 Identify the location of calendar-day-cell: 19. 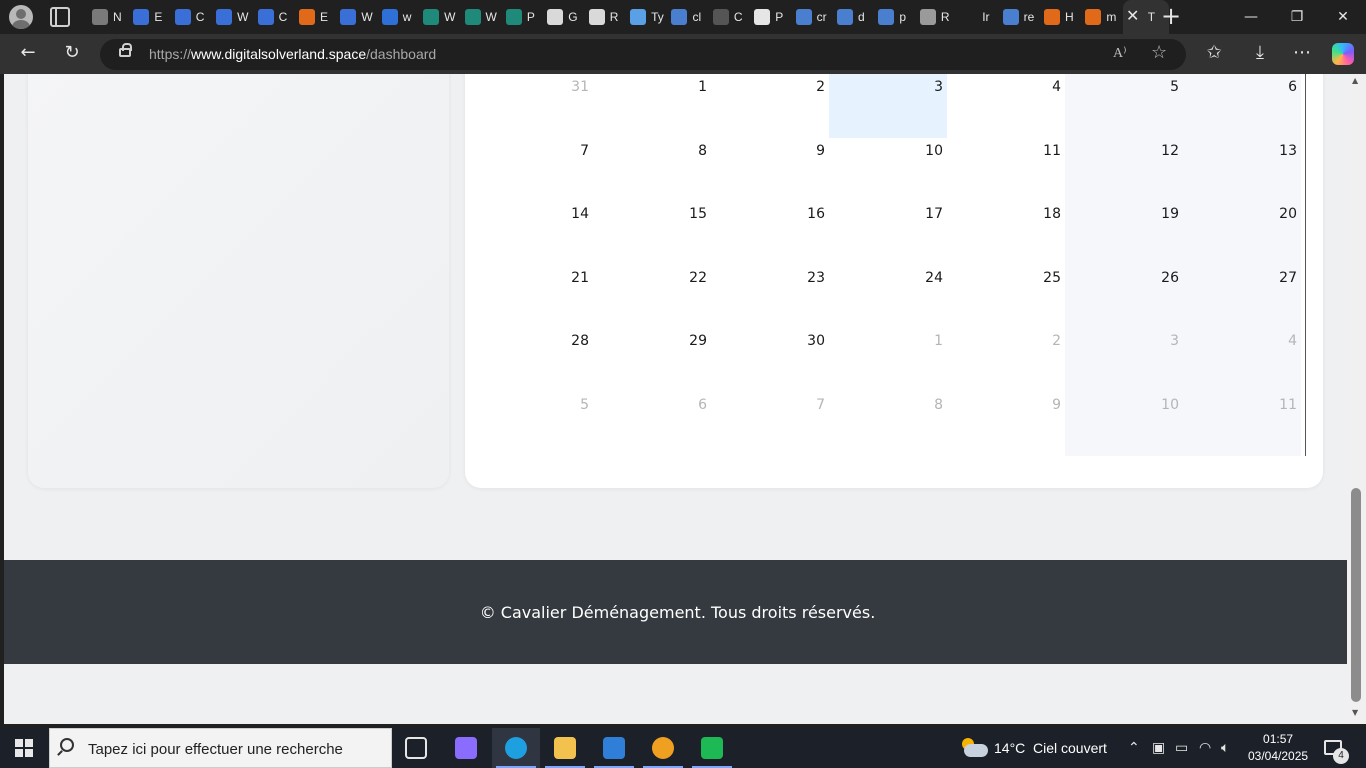
(1124, 233).